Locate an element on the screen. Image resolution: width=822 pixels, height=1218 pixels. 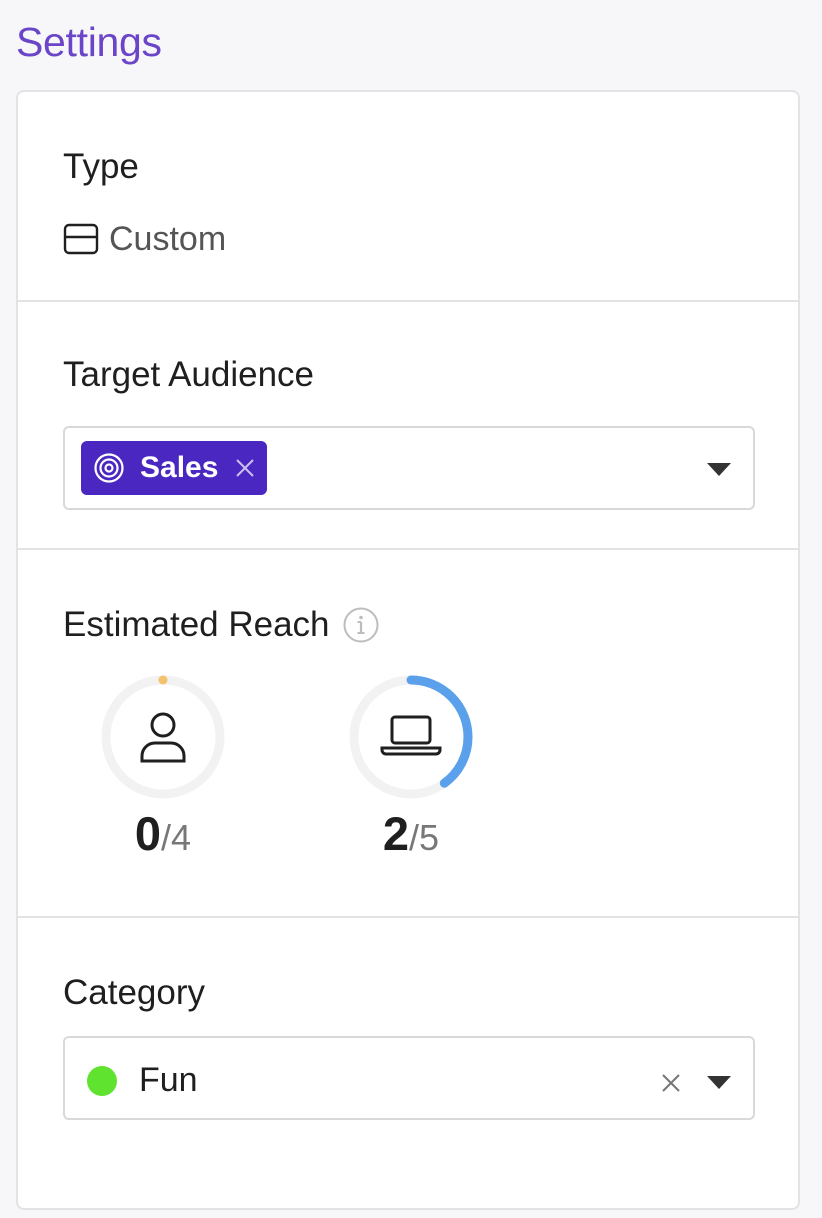
users-total: /4 is located at coordinates (176, 837).